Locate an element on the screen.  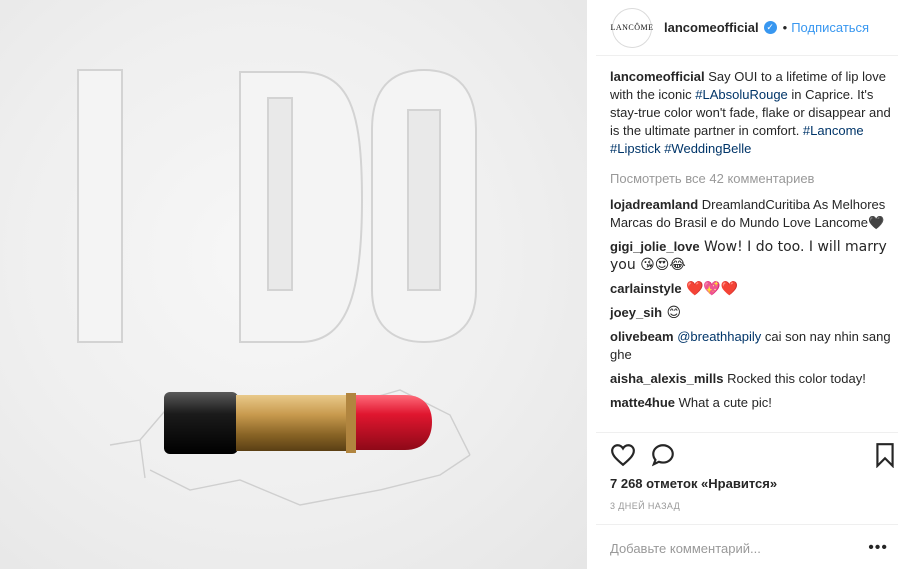
action-bar is located at coordinates (747, 452).